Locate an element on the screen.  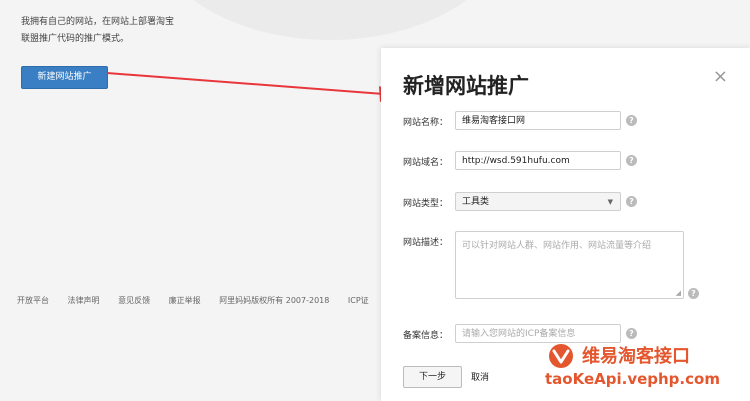
resize-grip-icon: ◢ is located at coordinates (678, 293).